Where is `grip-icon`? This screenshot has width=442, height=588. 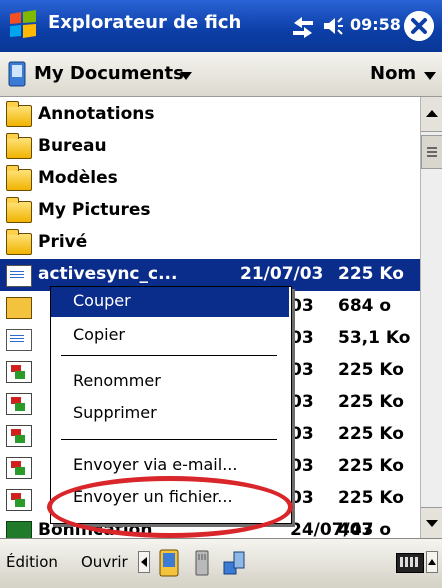 grip-icon is located at coordinates (432, 152).